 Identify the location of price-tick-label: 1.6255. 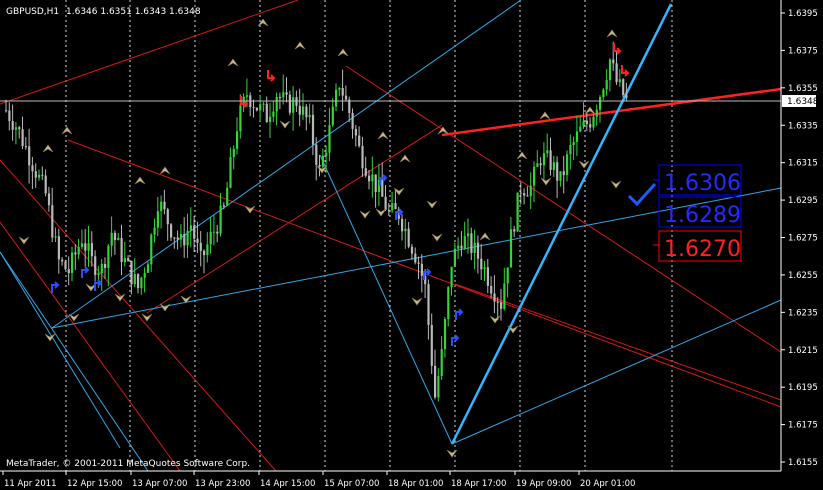
(803, 276).